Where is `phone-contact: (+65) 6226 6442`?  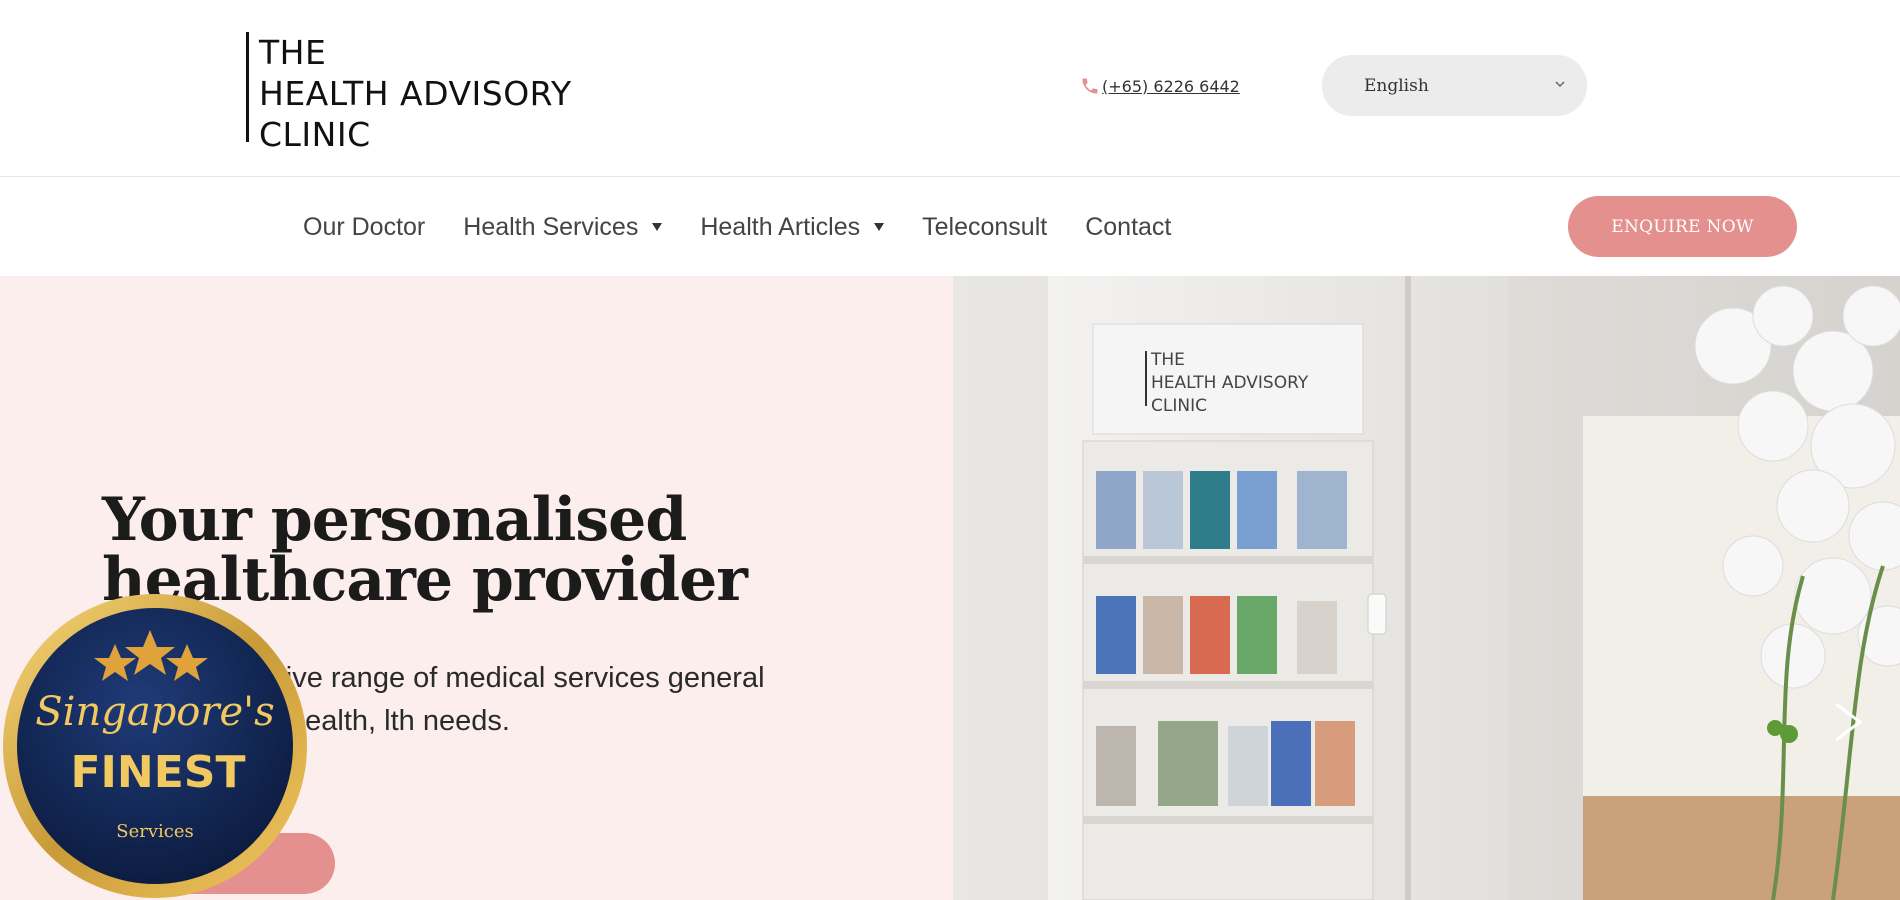 phone-contact: (+65) 6226 6442 is located at coordinates (1160, 86).